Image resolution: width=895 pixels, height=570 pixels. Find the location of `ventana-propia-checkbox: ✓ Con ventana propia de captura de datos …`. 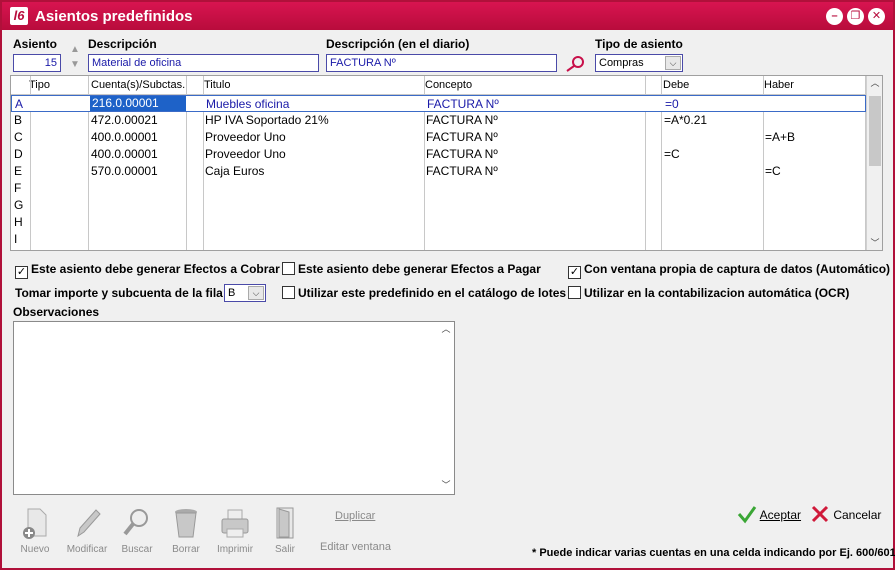

ventana-propia-checkbox: ✓ Con ventana propia de captura de datos … is located at coordinates (729, 270).